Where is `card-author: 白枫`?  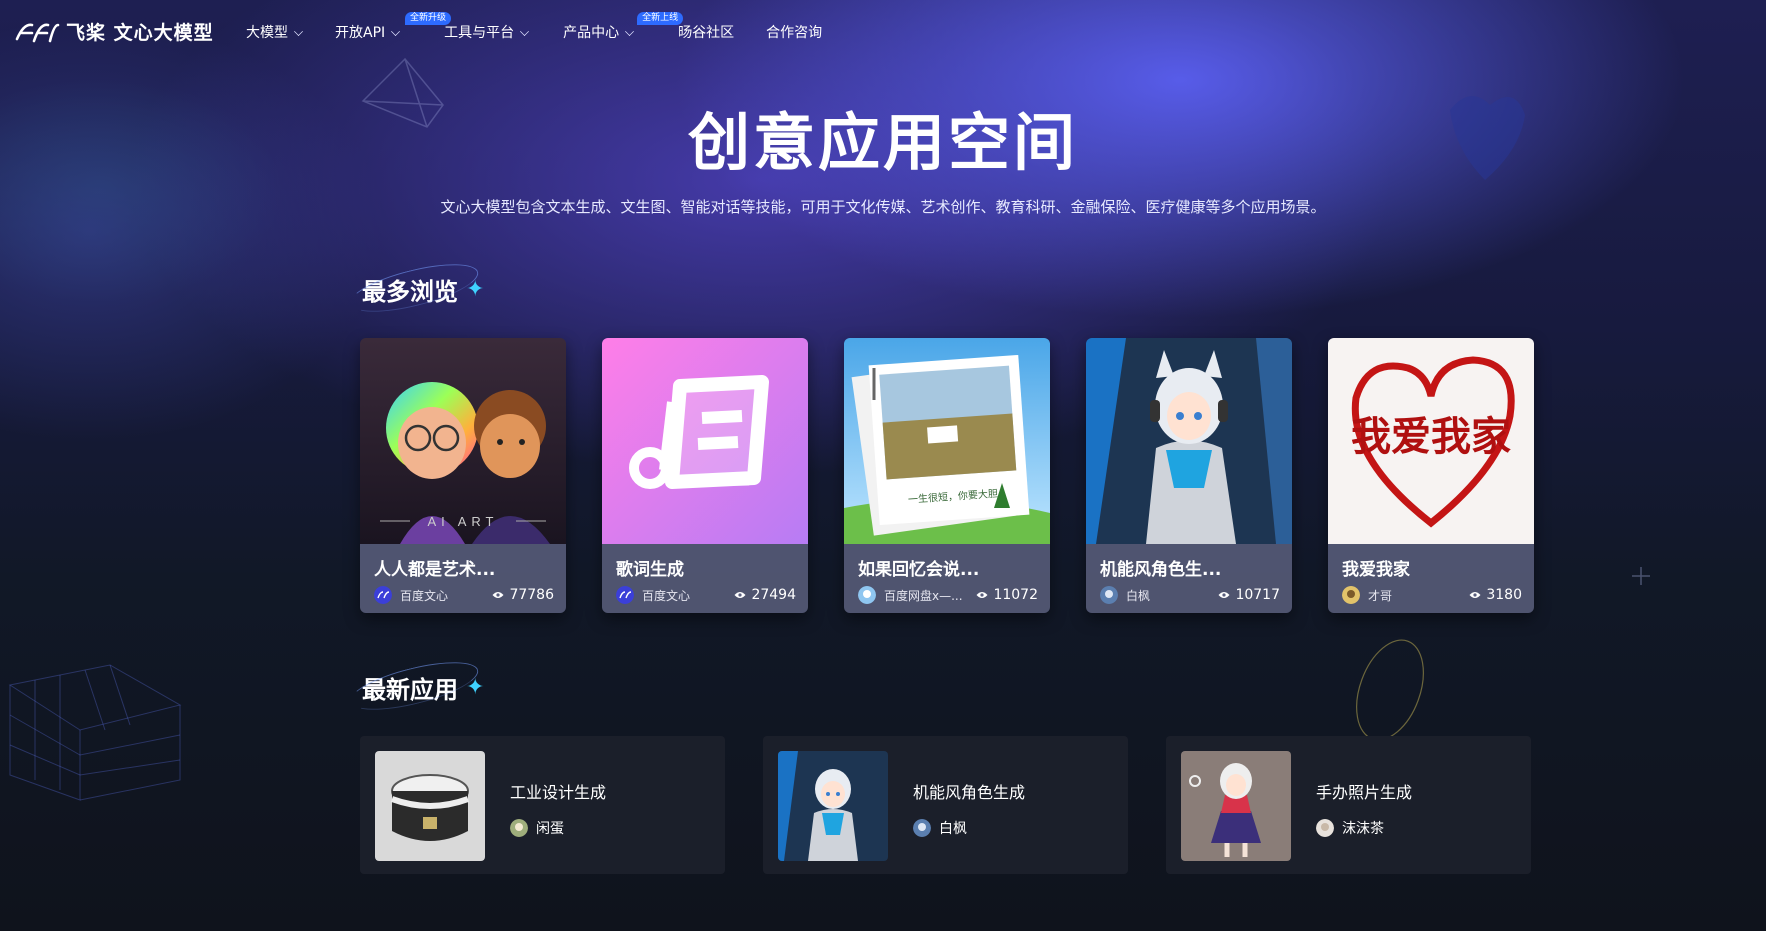
card-author: 白枫 is located at coordinates (1138, 595).